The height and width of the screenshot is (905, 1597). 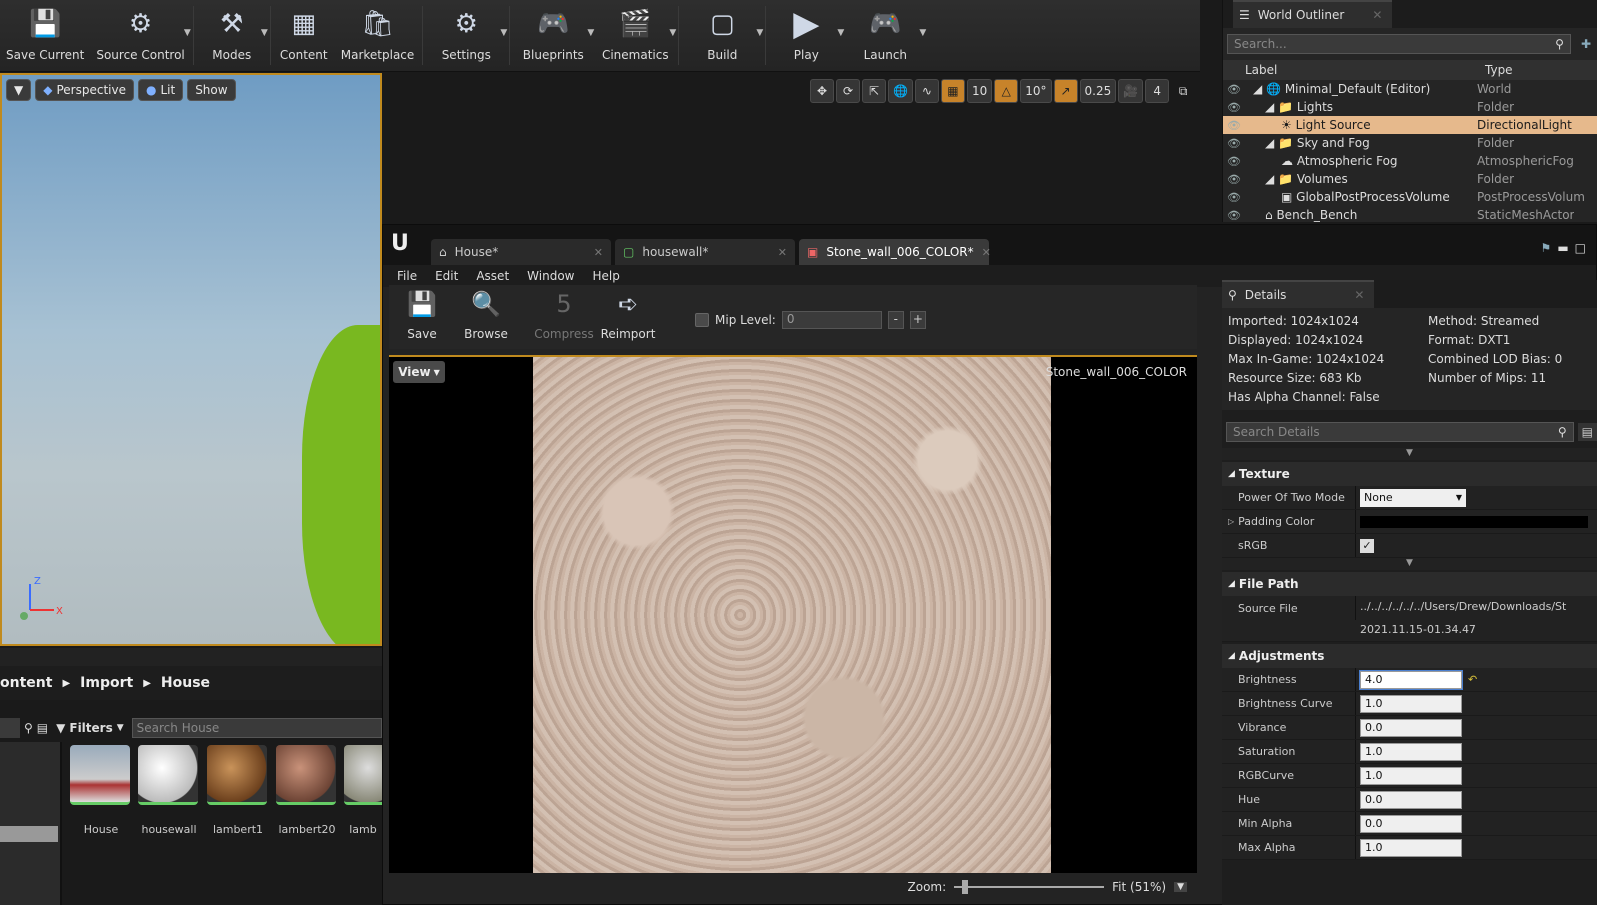 What do you see at coordinates (1410, 143) in the screenshot?
I see `outliner-row: 👁 ◢ 📁 Sky and Fog Folder` at bounding box center [1410, 143].